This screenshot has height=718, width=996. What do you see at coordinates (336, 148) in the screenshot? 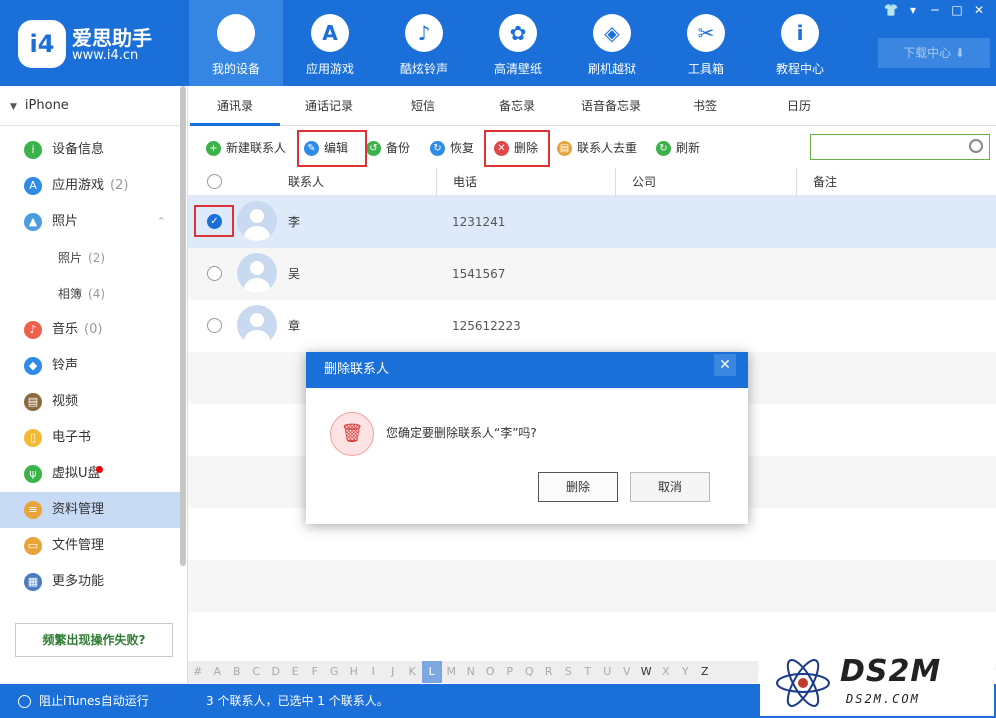
I see `toolbar-label: 编辑` at bounding box center [336, 148].